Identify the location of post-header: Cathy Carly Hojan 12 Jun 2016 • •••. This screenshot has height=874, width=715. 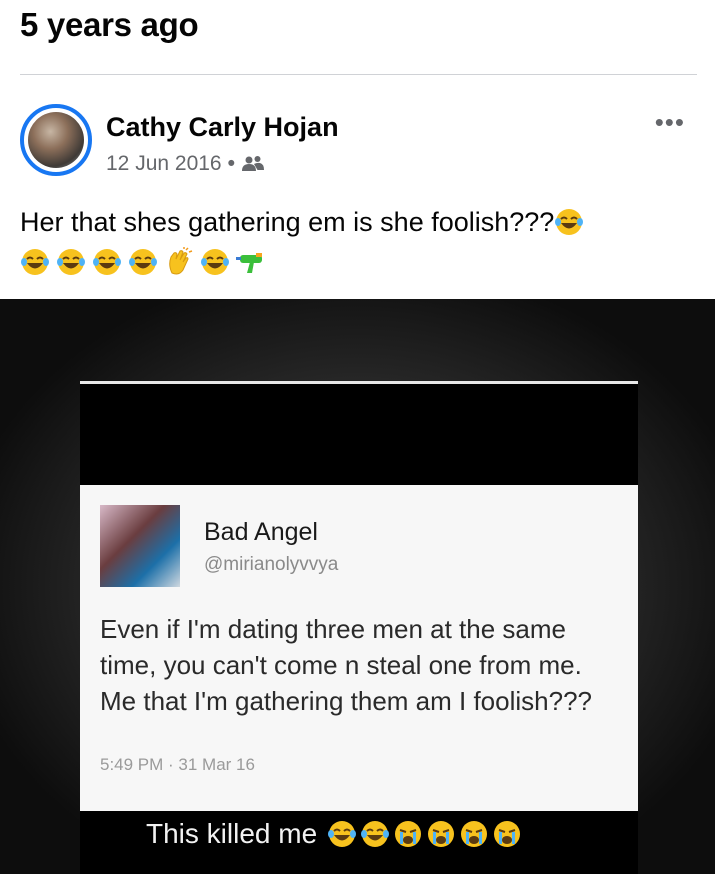
(357, 144).